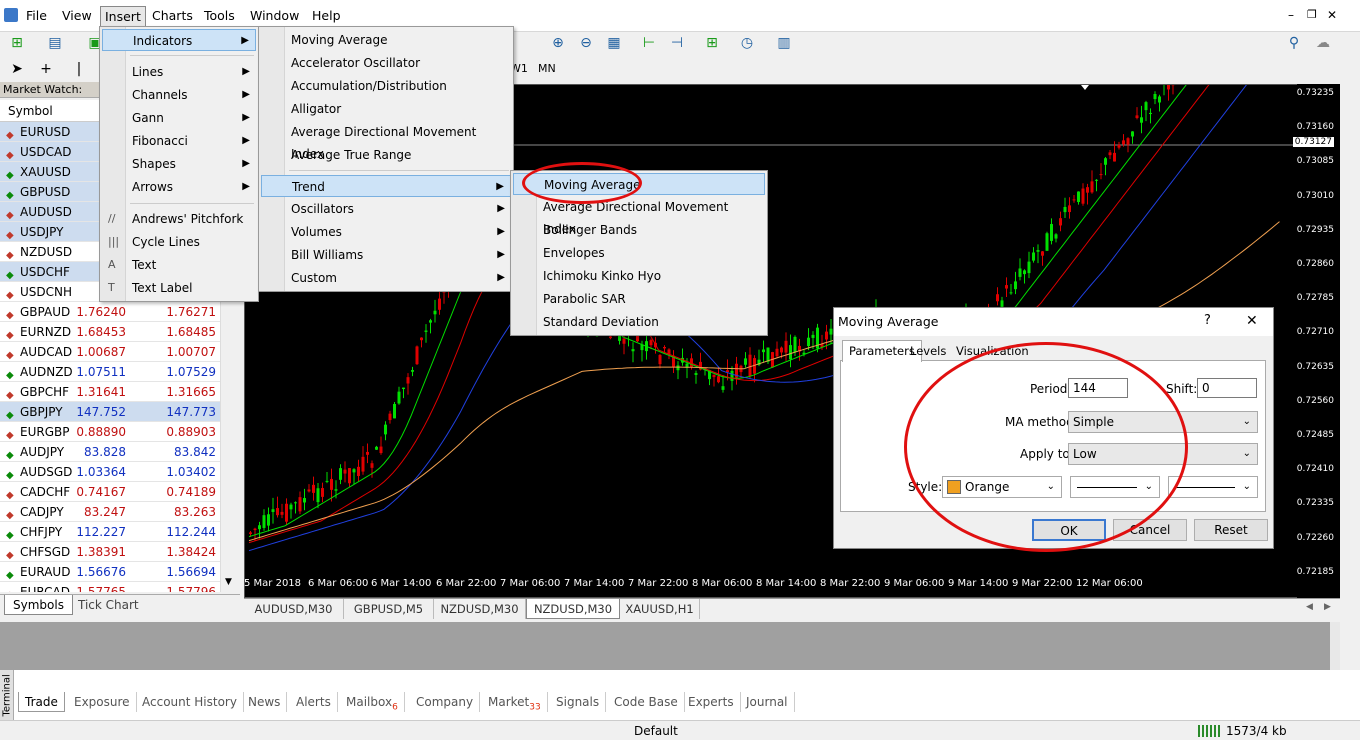  What do you see at coordinates (1291, 15) in the screenshot?
I see `minimize-icon: –` at bounding box center [1291, 15].